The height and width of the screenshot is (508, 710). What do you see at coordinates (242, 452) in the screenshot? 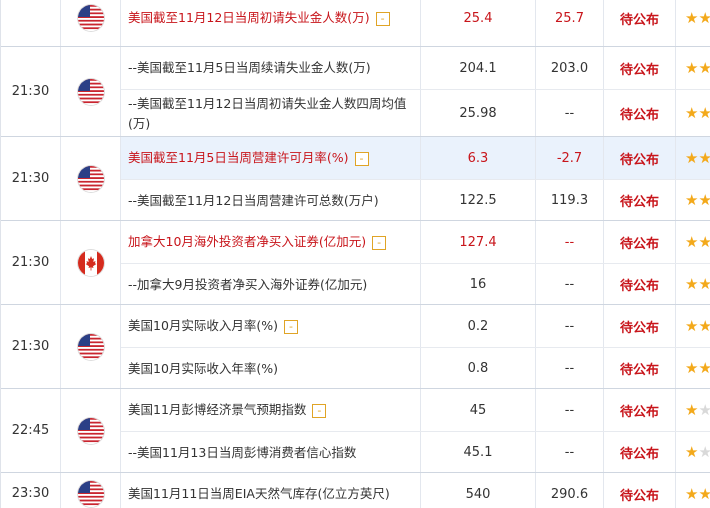
I see `indicator-name: --美国11月13日当周彭博消费者信心指数` at bounding box center [242, 452].